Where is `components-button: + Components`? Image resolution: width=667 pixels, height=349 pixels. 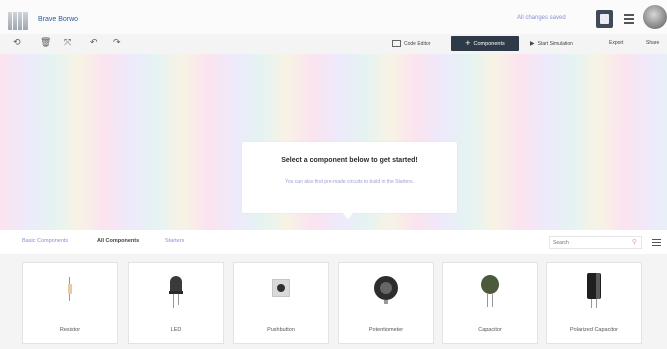
components-button: + Components is located at coordinates (485, 43).